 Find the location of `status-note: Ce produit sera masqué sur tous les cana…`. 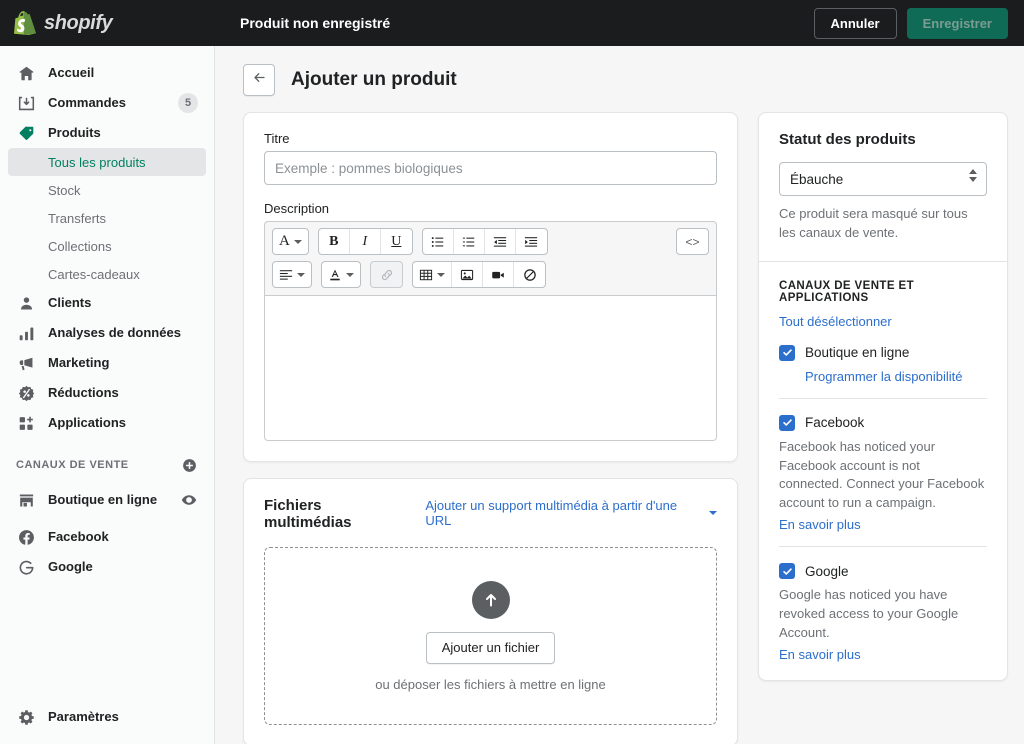

status-note: Ce produit sera masqué sur tous les cana… is located at coordinates (873, 223).